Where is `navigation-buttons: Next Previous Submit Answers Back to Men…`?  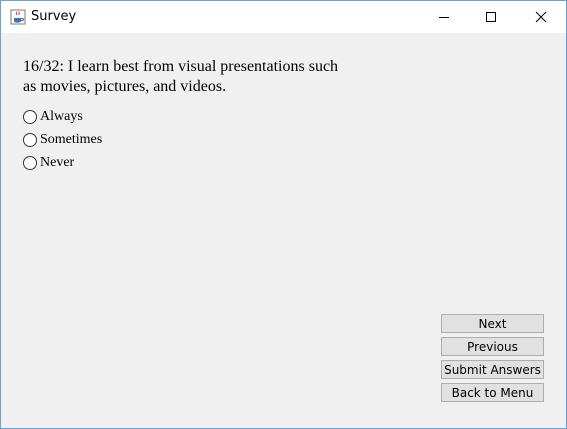 navigation-buttons: Next Previous Submit Answers Back to Men… is located at coordinates (492, 360).